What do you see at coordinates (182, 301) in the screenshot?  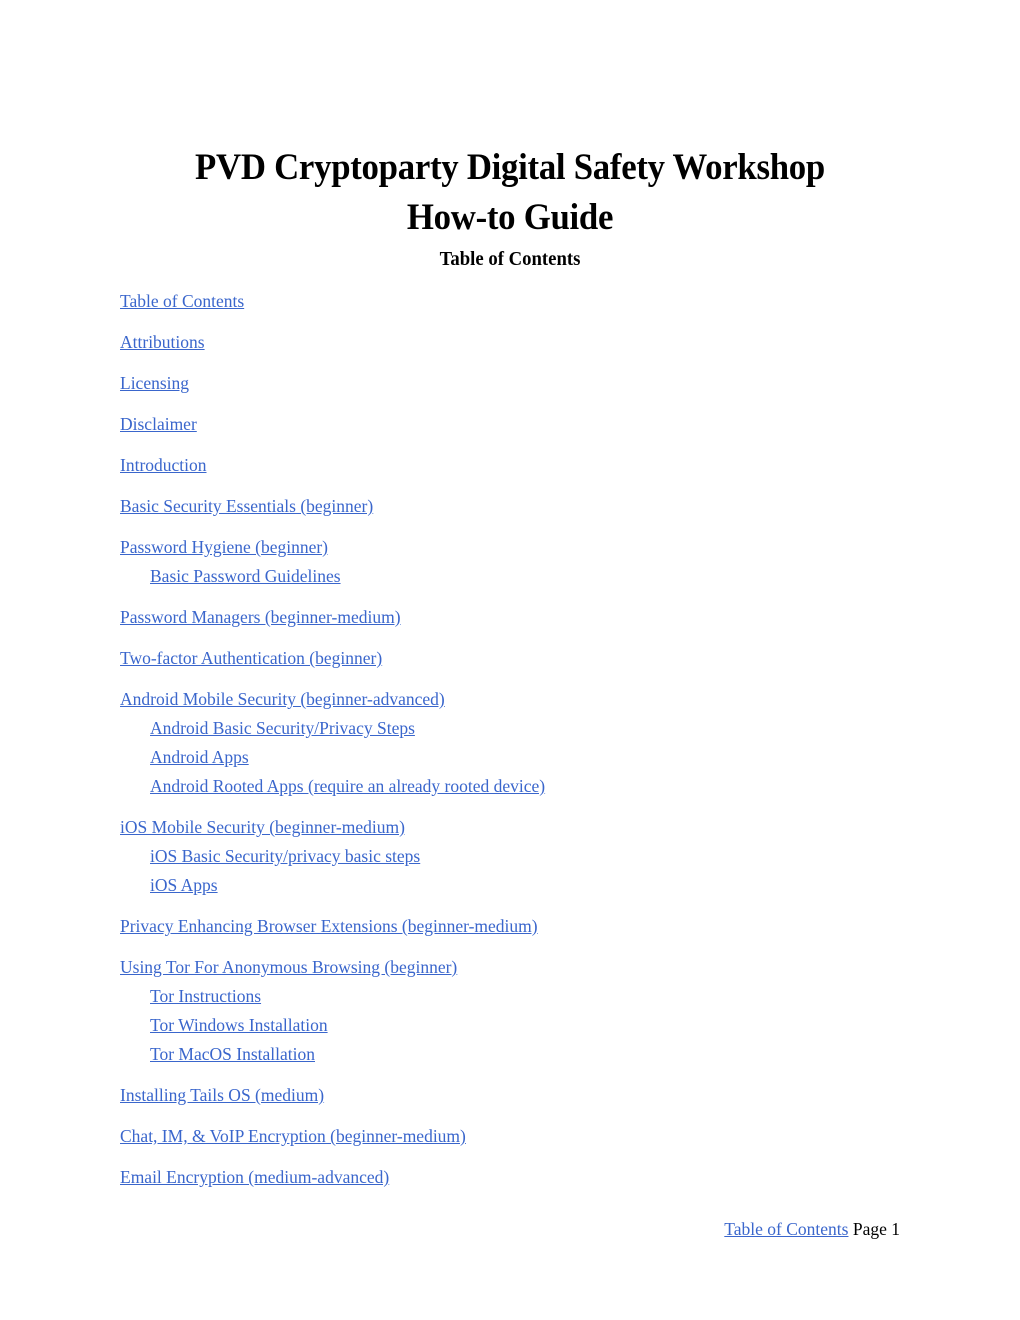 I see `toc-link: Table of Contents` at bounding box center [182, 301].